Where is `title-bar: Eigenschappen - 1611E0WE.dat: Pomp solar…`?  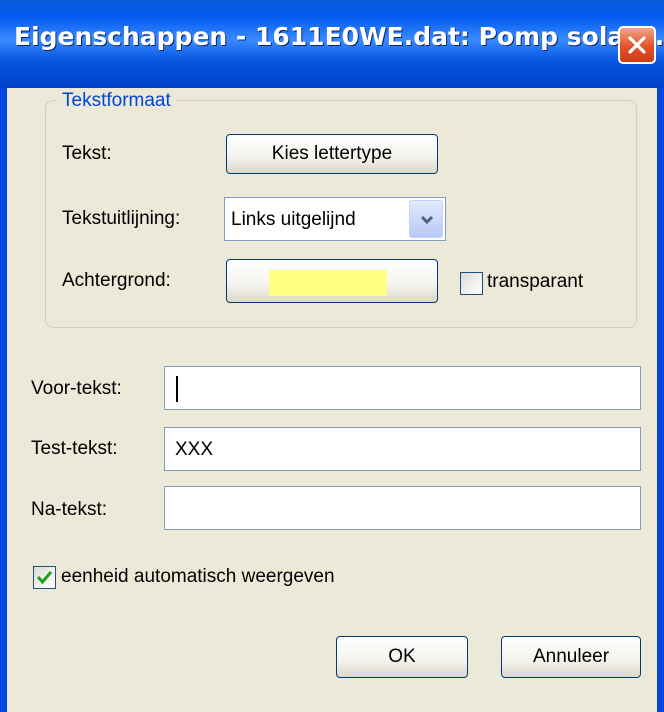
title-bar: Eigenschappen - 1611E0WE.dat: Pomp solar… is located at coordinates (332, 44).